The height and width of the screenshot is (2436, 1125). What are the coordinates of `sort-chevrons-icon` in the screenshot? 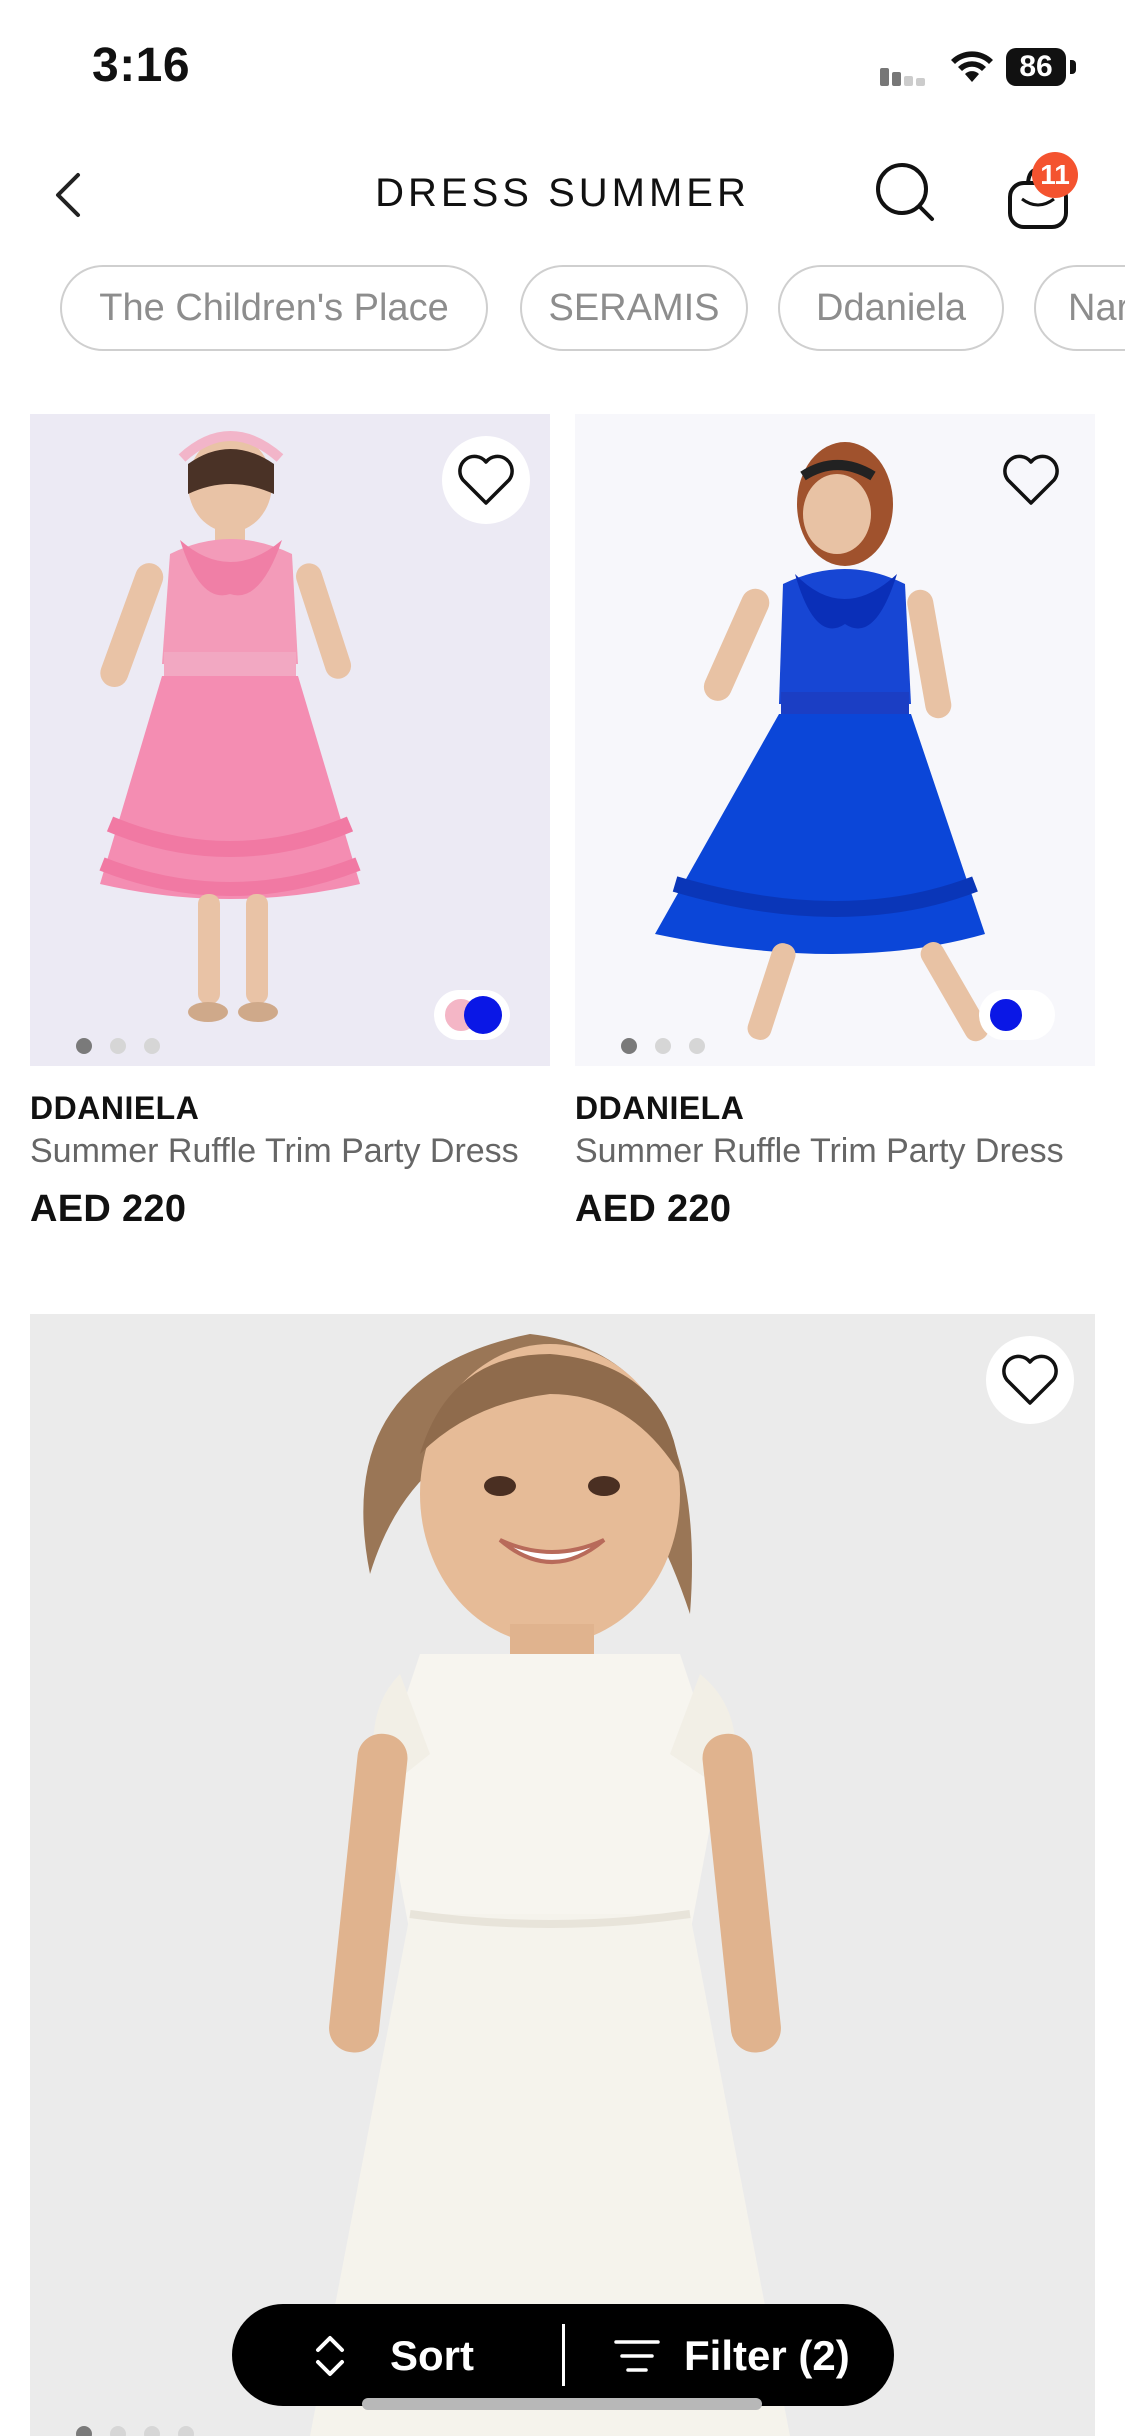 It's located at (330, 2356).